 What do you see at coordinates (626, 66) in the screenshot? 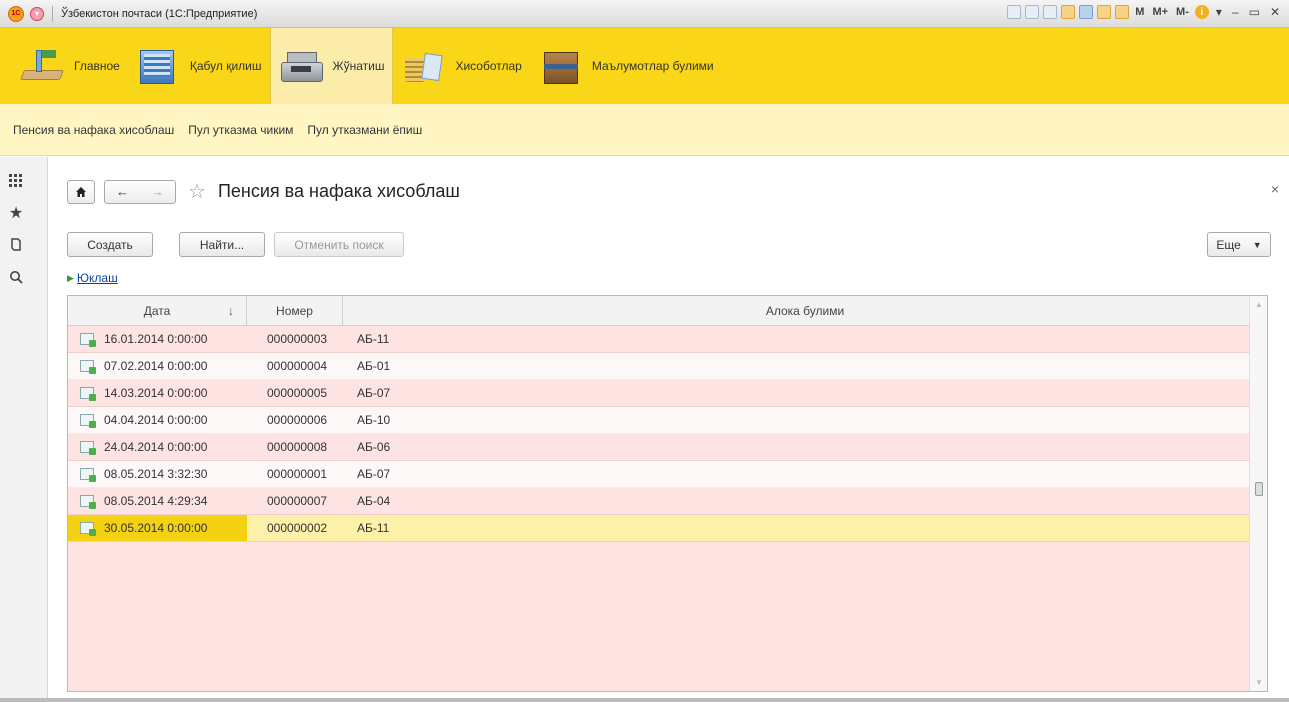
I see `section-data: Маълумотлар булими` at bounding box center [626, 66].